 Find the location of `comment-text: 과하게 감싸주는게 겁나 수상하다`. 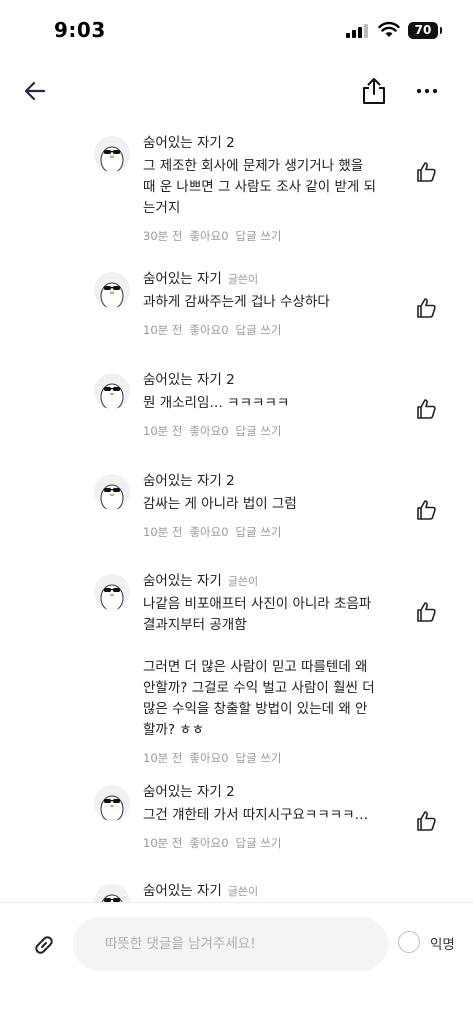

comment-text: 과하게 감싸주는게 겁나 수상하다 is located at coordinates (236, 302).